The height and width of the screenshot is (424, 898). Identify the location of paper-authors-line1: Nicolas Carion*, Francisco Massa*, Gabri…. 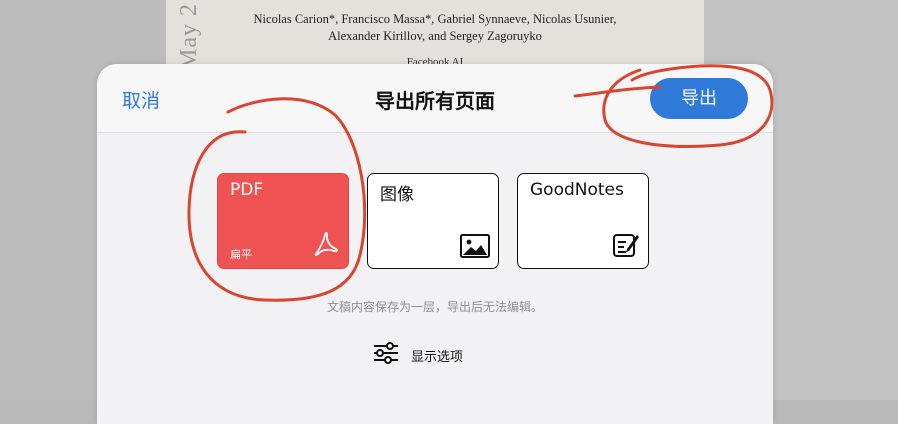
(435, 19).